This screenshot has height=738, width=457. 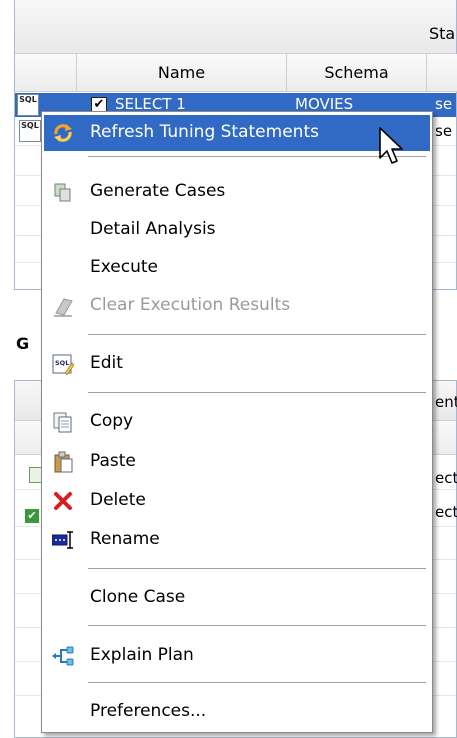 I want to click on menu-item-label: Clear Execution Results, so click(x=190, y=305).